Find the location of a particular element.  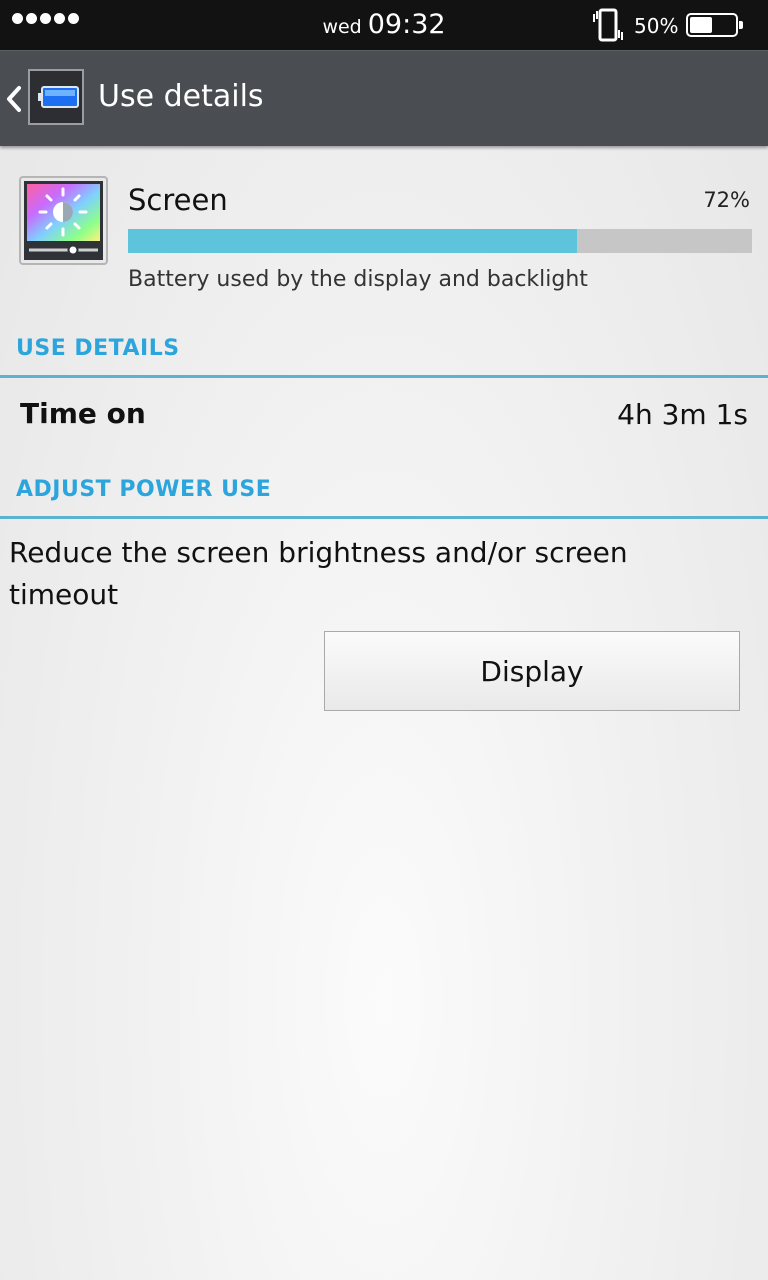

usage-item-title: Screen is located at coordinates (178, 200).